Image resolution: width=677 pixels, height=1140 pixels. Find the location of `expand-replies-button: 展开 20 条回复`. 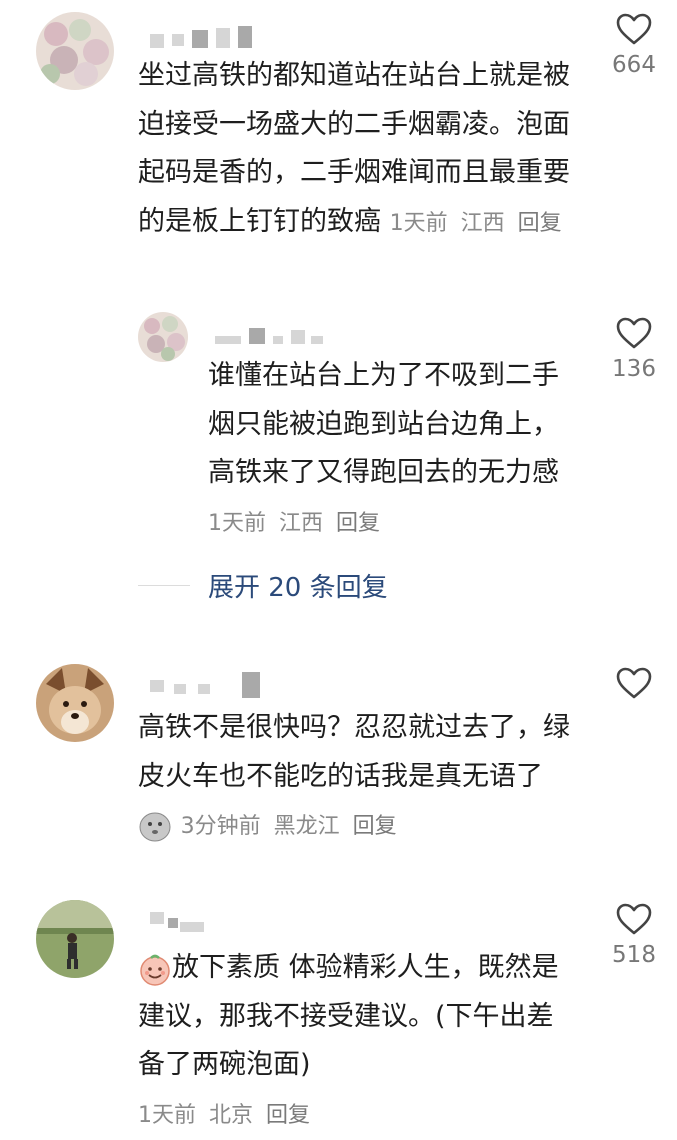

expand-replies-button: 展开 20 条回复 is located at coordinates (263, 585).